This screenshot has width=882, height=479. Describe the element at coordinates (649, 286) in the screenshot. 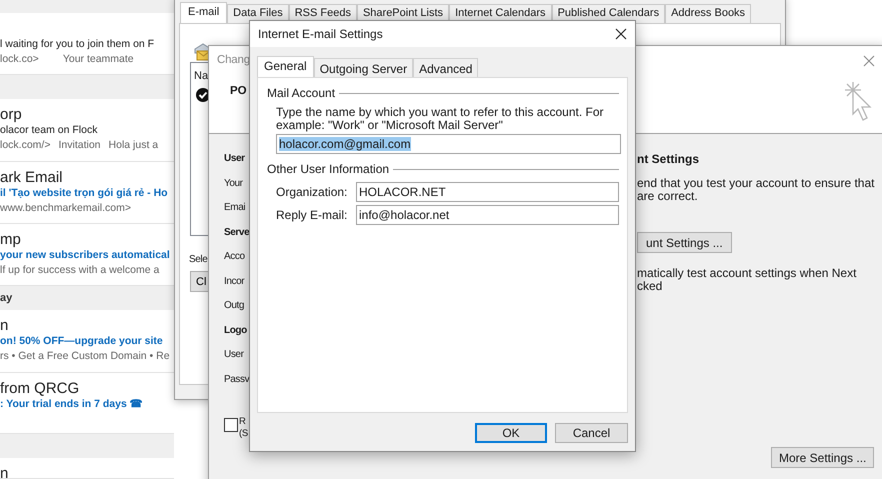

I see `option-text: cked` at that location.